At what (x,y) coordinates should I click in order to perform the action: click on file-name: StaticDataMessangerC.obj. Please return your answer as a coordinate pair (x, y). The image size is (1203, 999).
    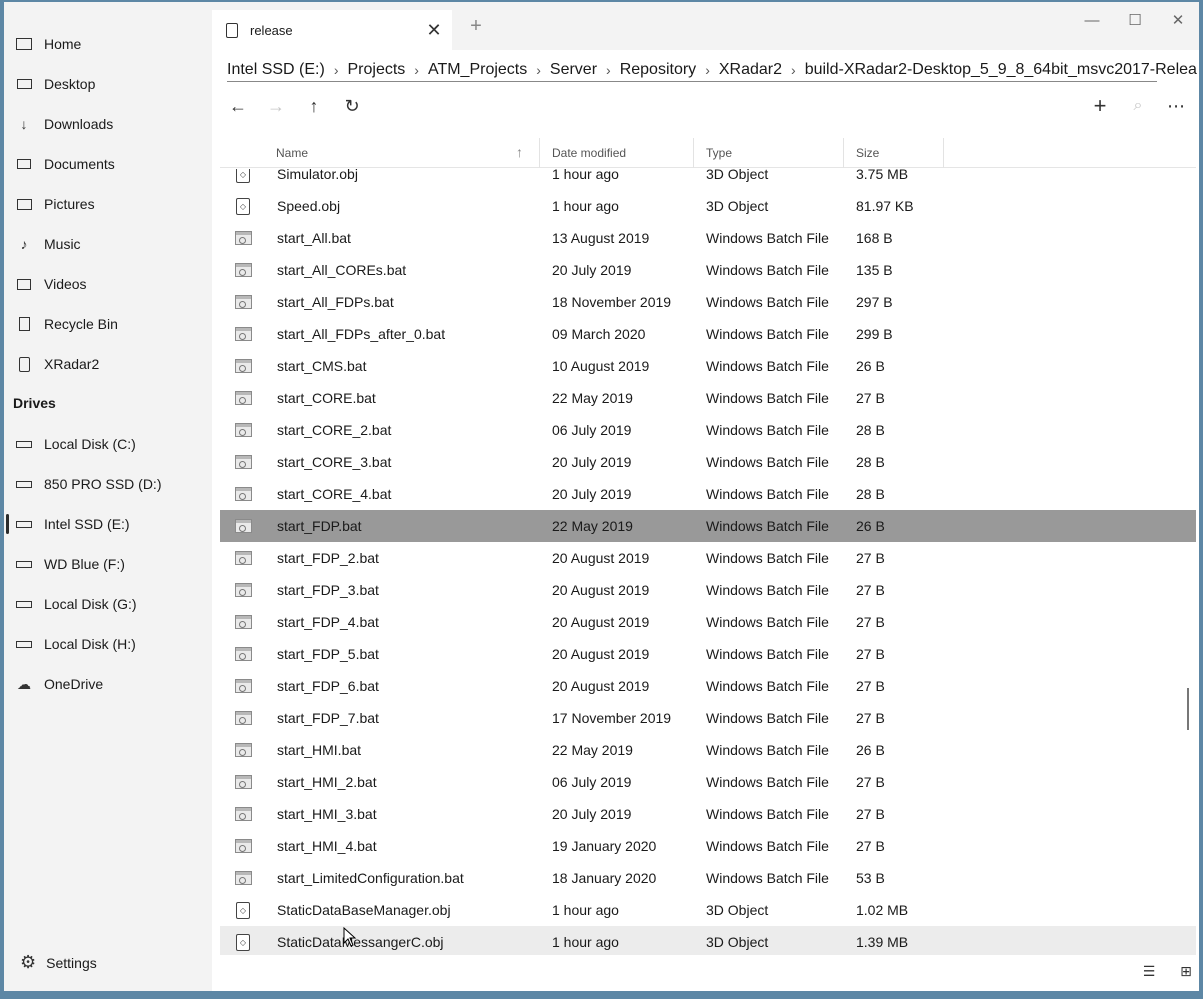
    Looking at the image, I should click on (360, 942).